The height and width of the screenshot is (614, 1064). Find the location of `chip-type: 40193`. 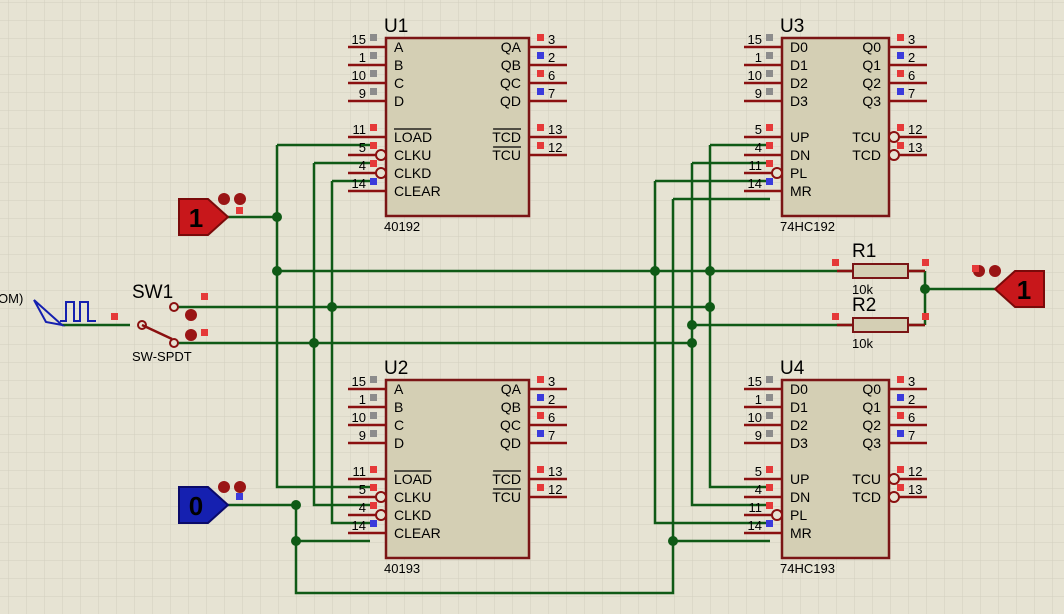

chip-type: 40193 is located at coordinates (402, 568).